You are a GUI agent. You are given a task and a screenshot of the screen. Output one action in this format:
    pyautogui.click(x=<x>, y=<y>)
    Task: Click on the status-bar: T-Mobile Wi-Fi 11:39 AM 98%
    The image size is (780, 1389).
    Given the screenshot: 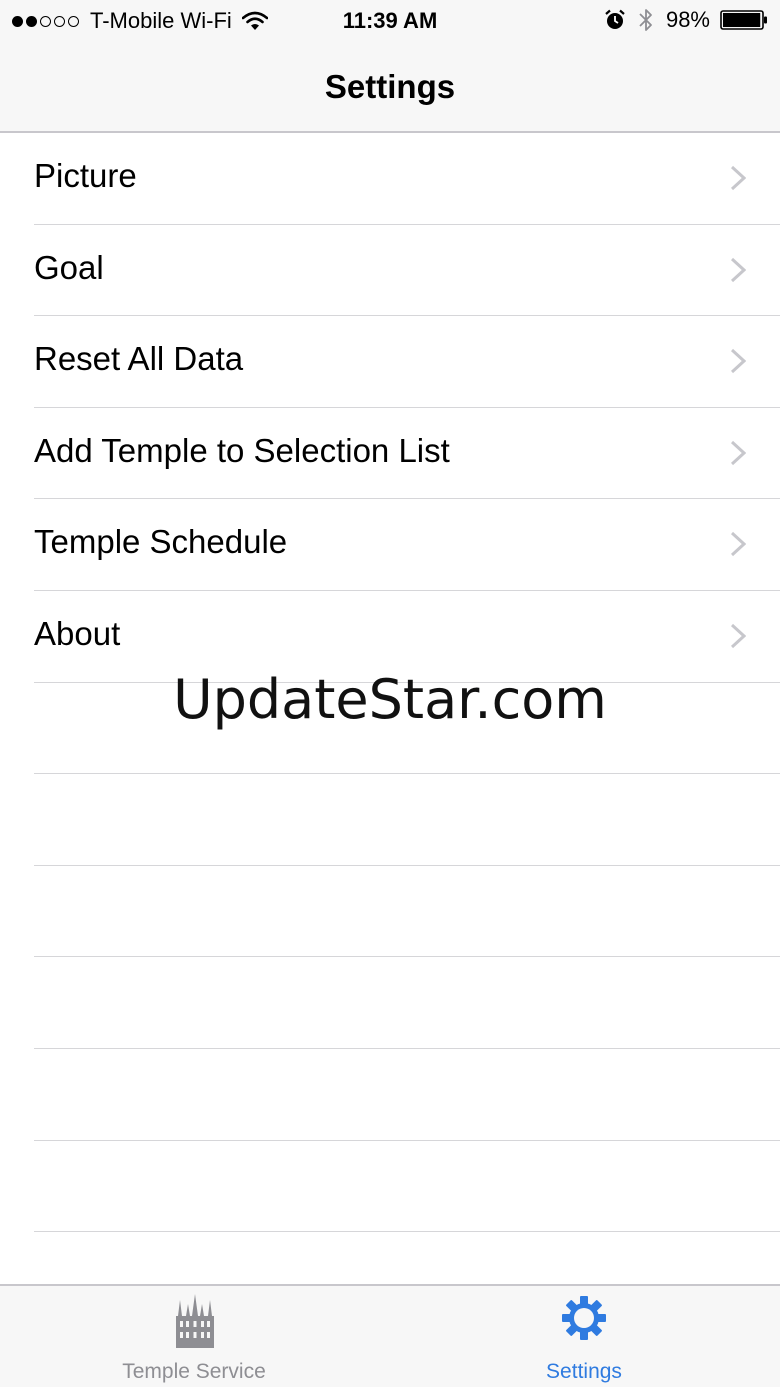 What is the action you would take?
    pyautogui.click(x=390, y=22)
    